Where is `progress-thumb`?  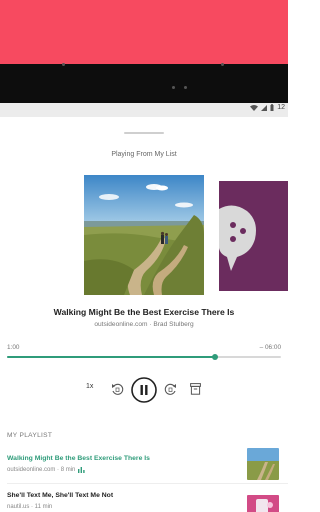 progress-thumb is located at coordinates (215, 357).